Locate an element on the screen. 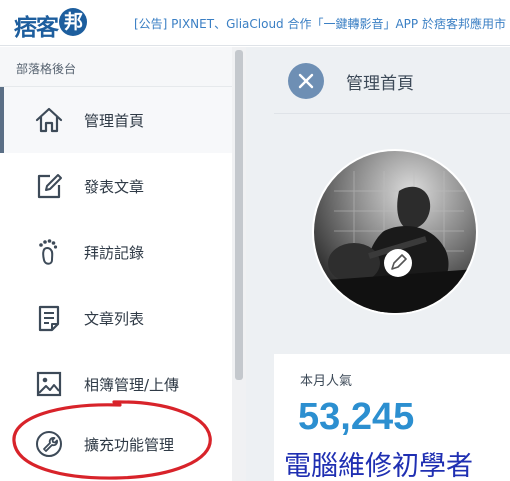  red-circle-annotation is located at coordinates (112, 440).